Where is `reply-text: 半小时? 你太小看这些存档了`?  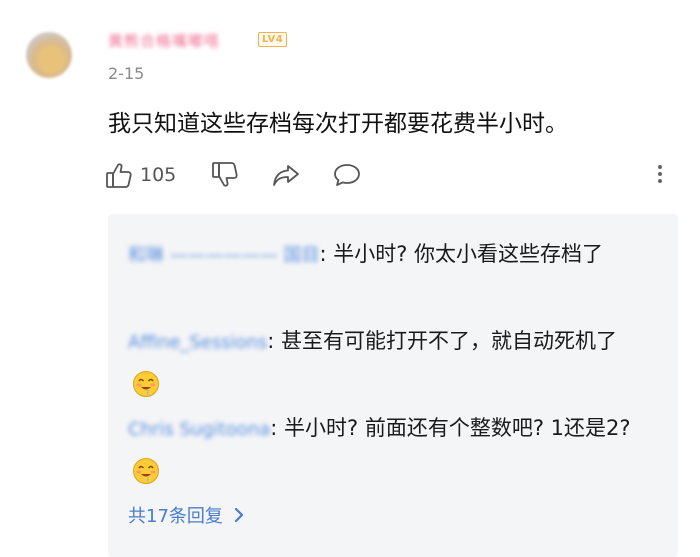
reply-text: 半小时? 你太小看这些存档了 is located at coordinates (468, 254).